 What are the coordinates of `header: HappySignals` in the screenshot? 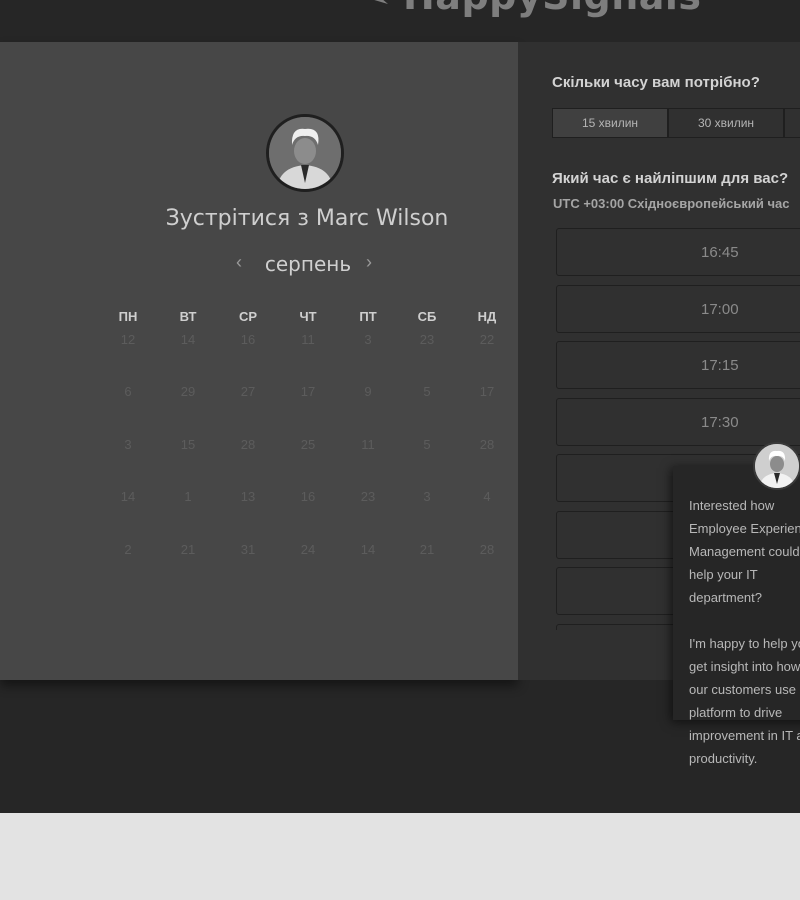 It's located at (400, 21).